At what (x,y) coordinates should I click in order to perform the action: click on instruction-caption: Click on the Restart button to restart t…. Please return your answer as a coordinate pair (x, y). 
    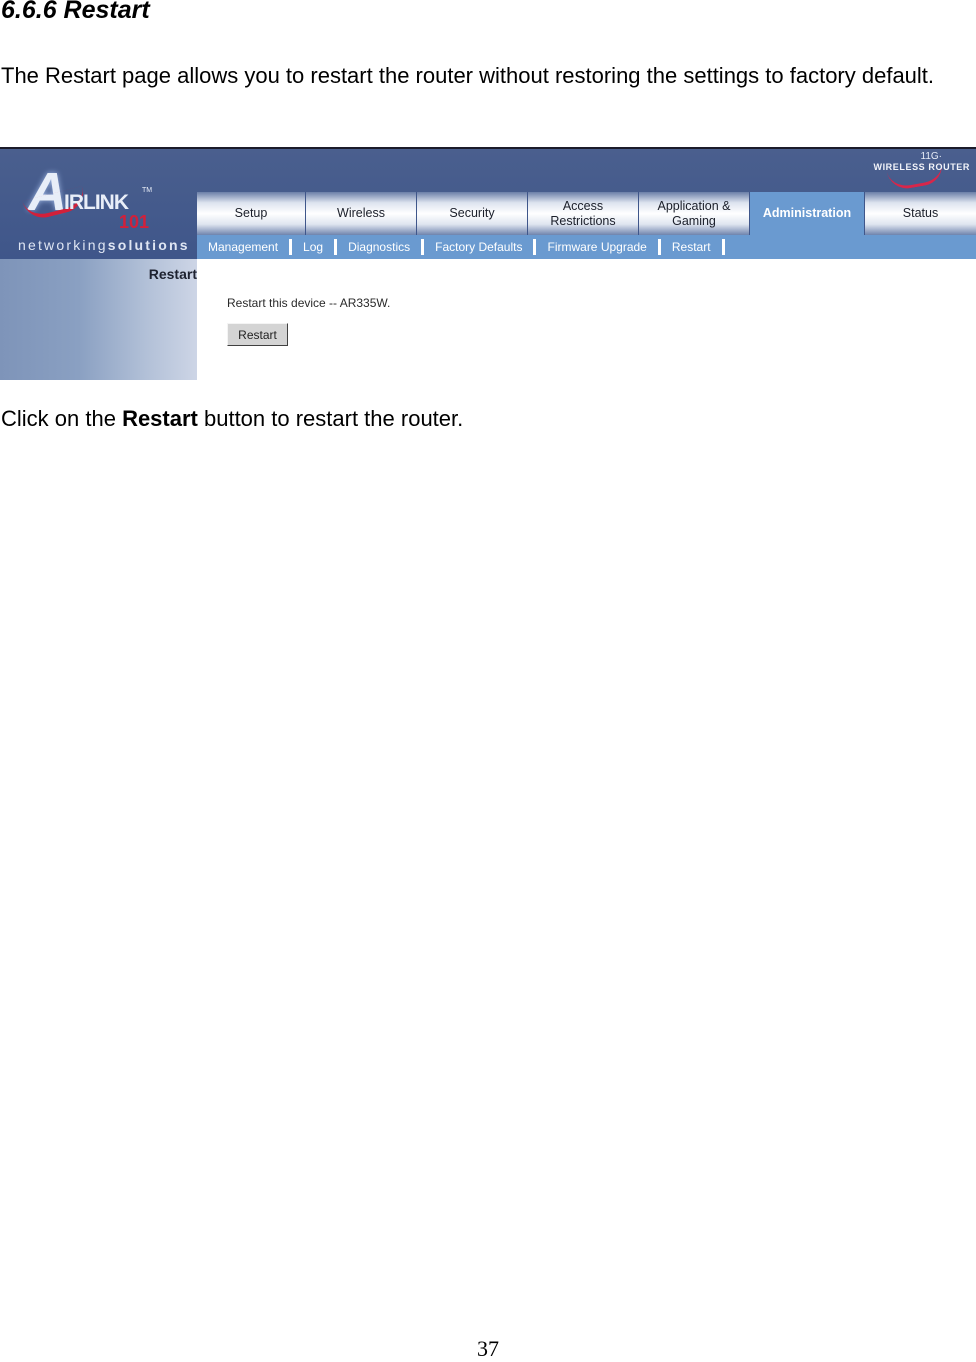
    Looking at the image, I should click on (232, 419).